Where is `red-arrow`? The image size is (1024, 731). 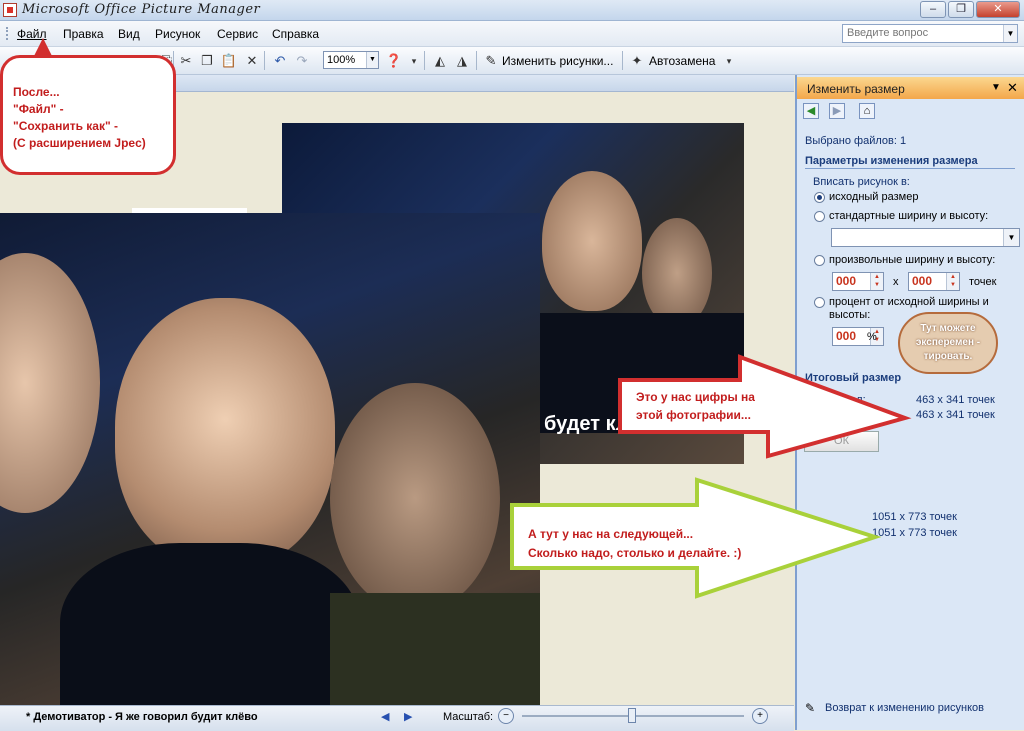 red-arrow is located at coordinates (765, 406).